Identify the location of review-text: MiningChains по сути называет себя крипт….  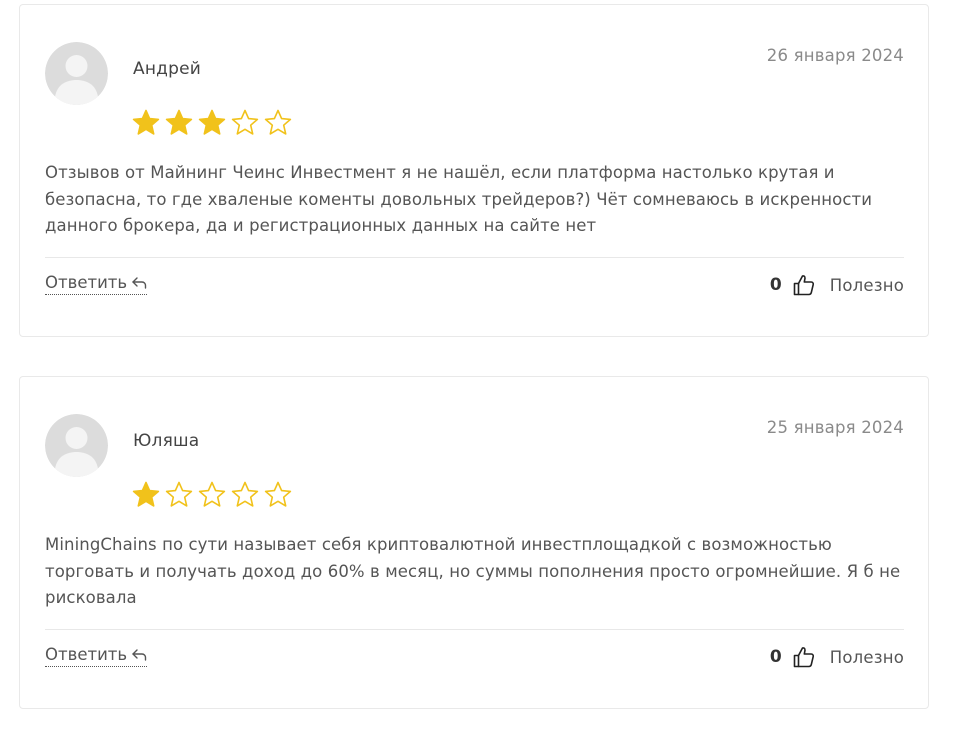
(473, 571).